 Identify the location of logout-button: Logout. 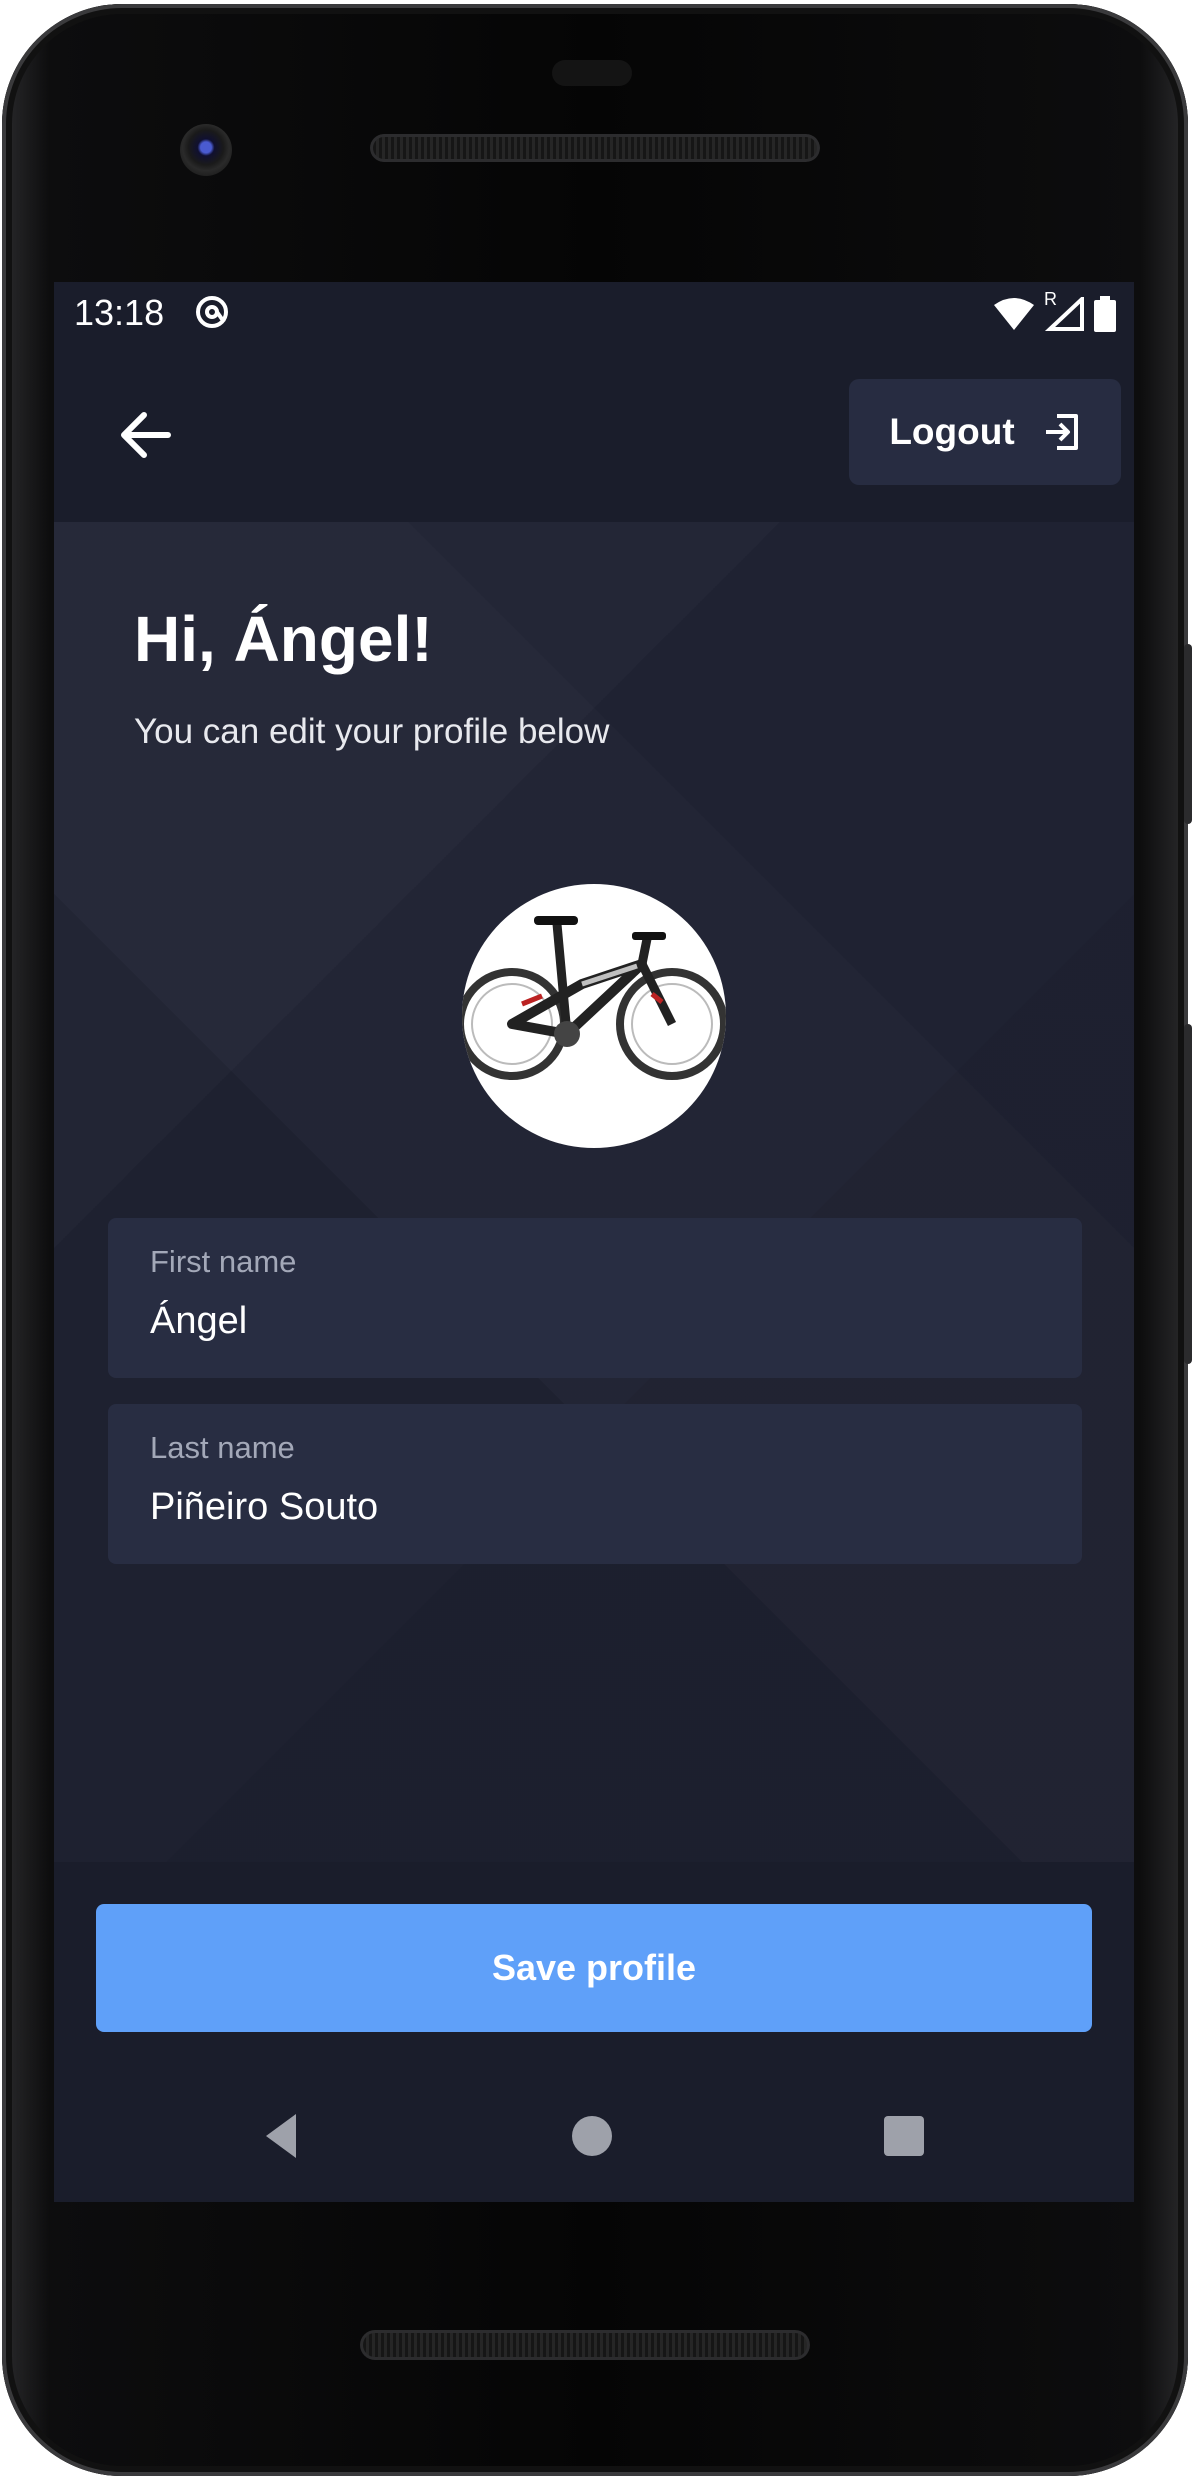
(985, 432).